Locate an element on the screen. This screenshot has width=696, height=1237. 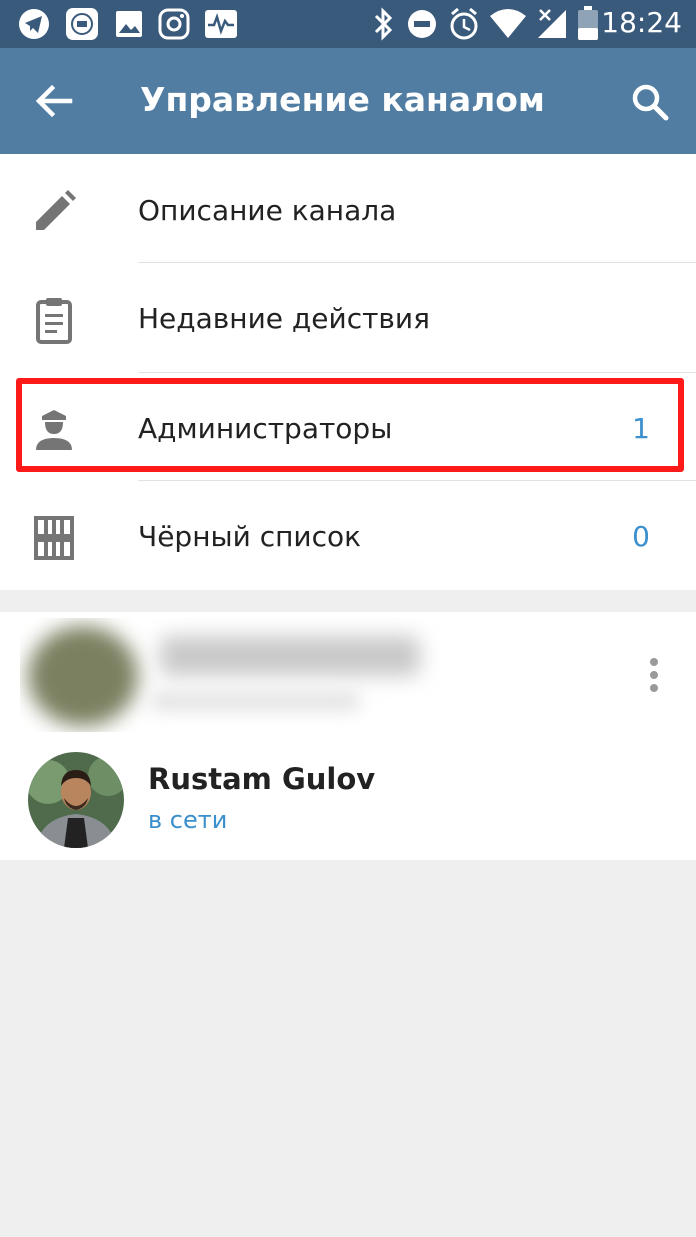
wifi-icon is located at coordinates (508, 23).